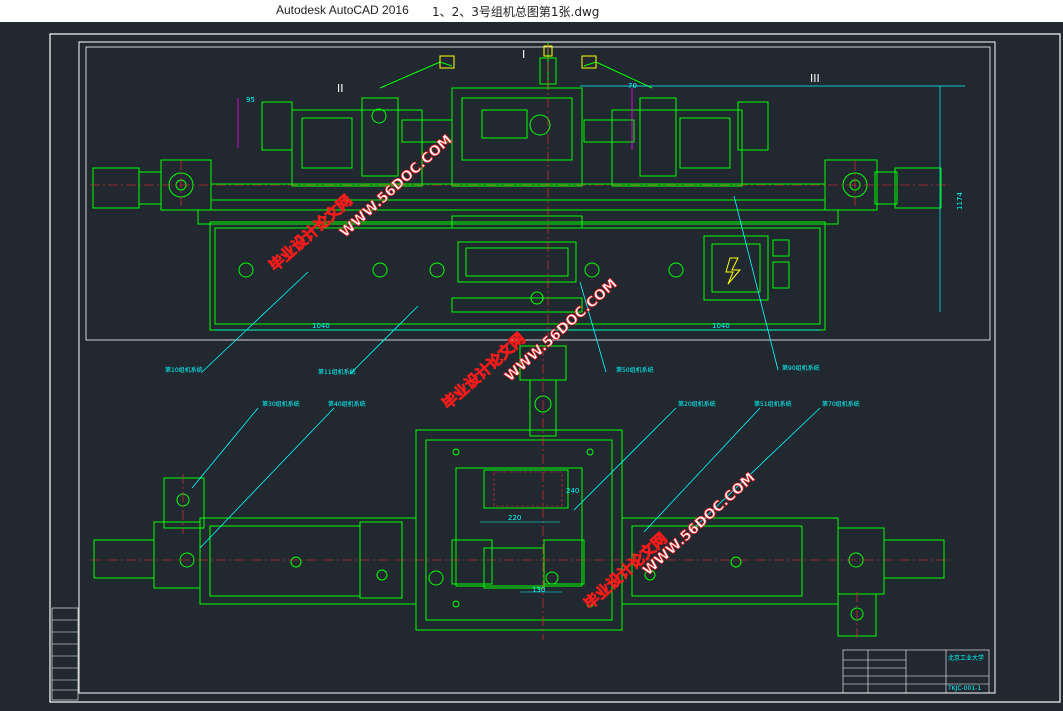 The width and height of the screenshot is (1063, 711). What do you see at coordinates (490, 285) in the screenshot?
I see `leaders-top` at bounding box center [490, 285].